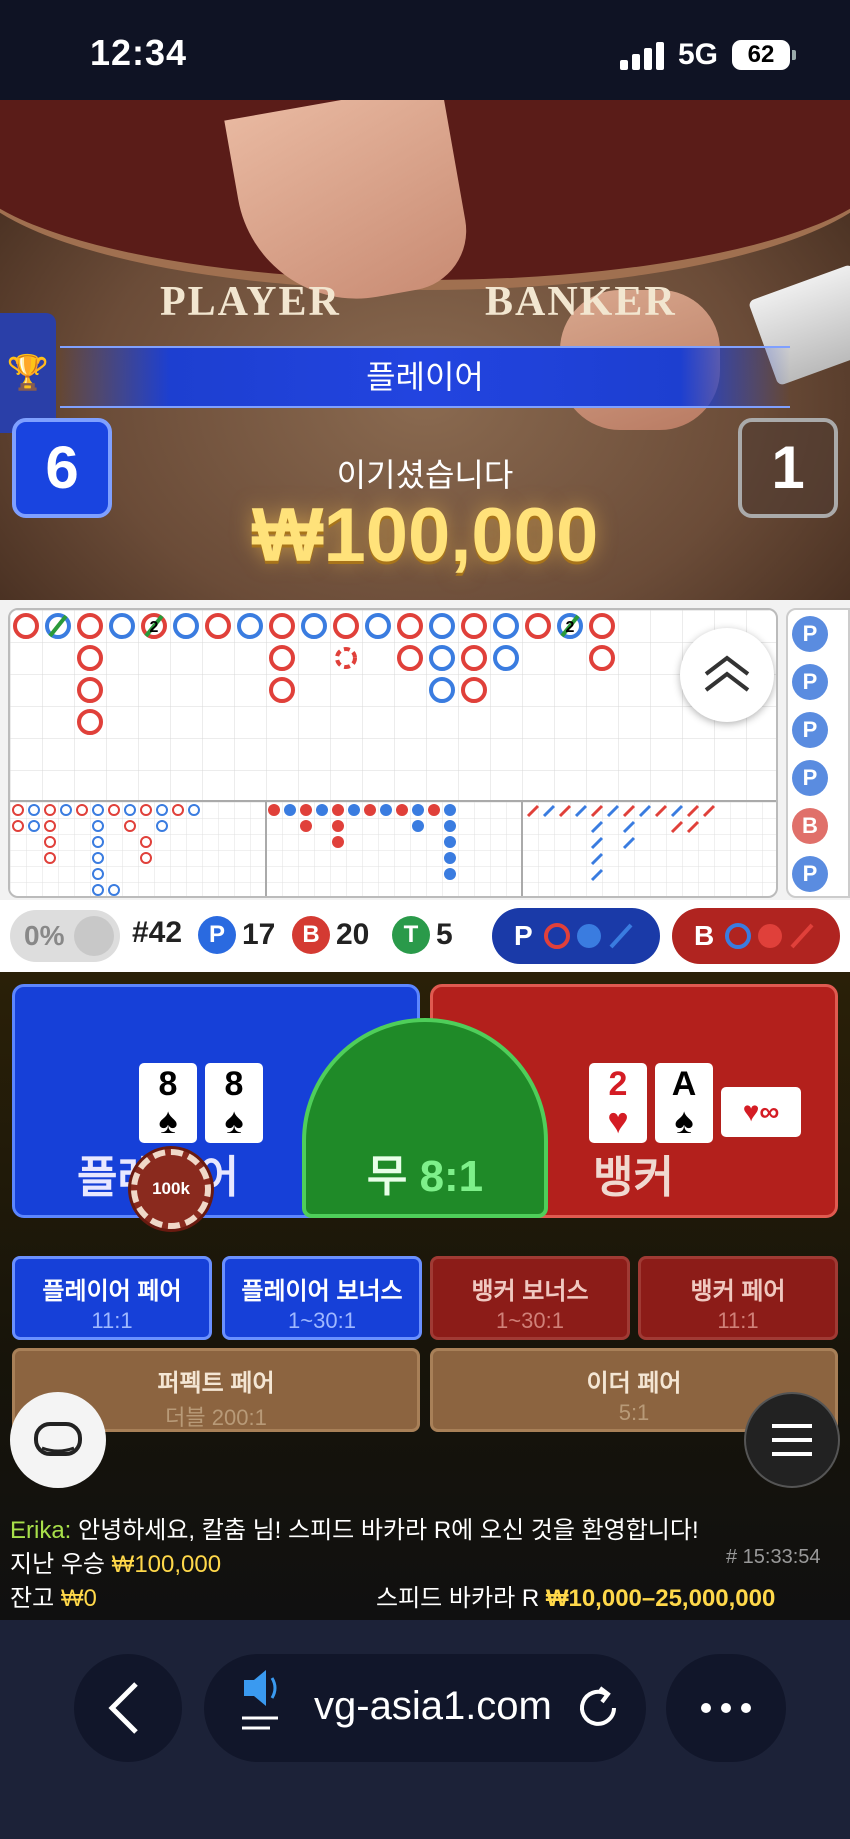 This screenshot has width=850, height=1839. Describe the element at coordinates (425, 1176) in the screenshot. I see `tie-bet-label: 무 8:1` at that location.